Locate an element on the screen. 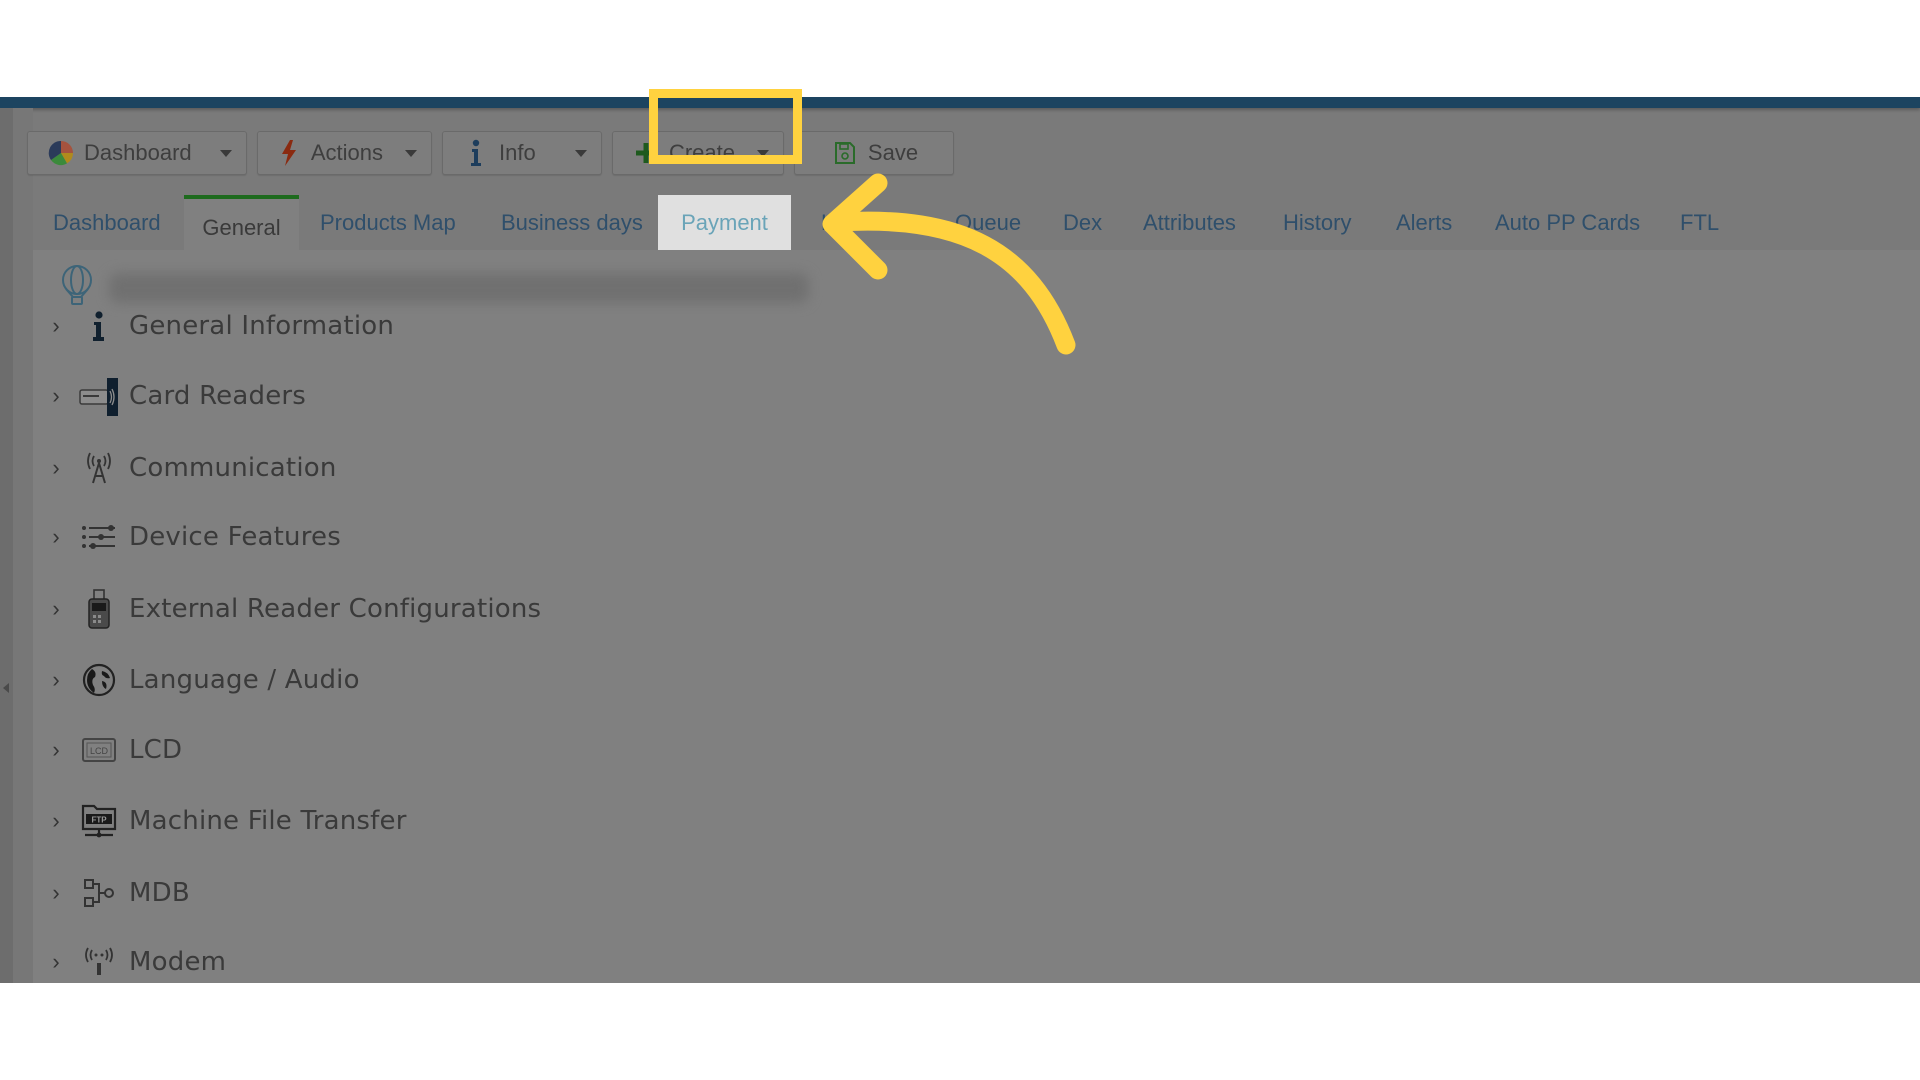 This screenshot has height=1080, width=1920. info-button-label: Info is located at coordinates (517, 152).